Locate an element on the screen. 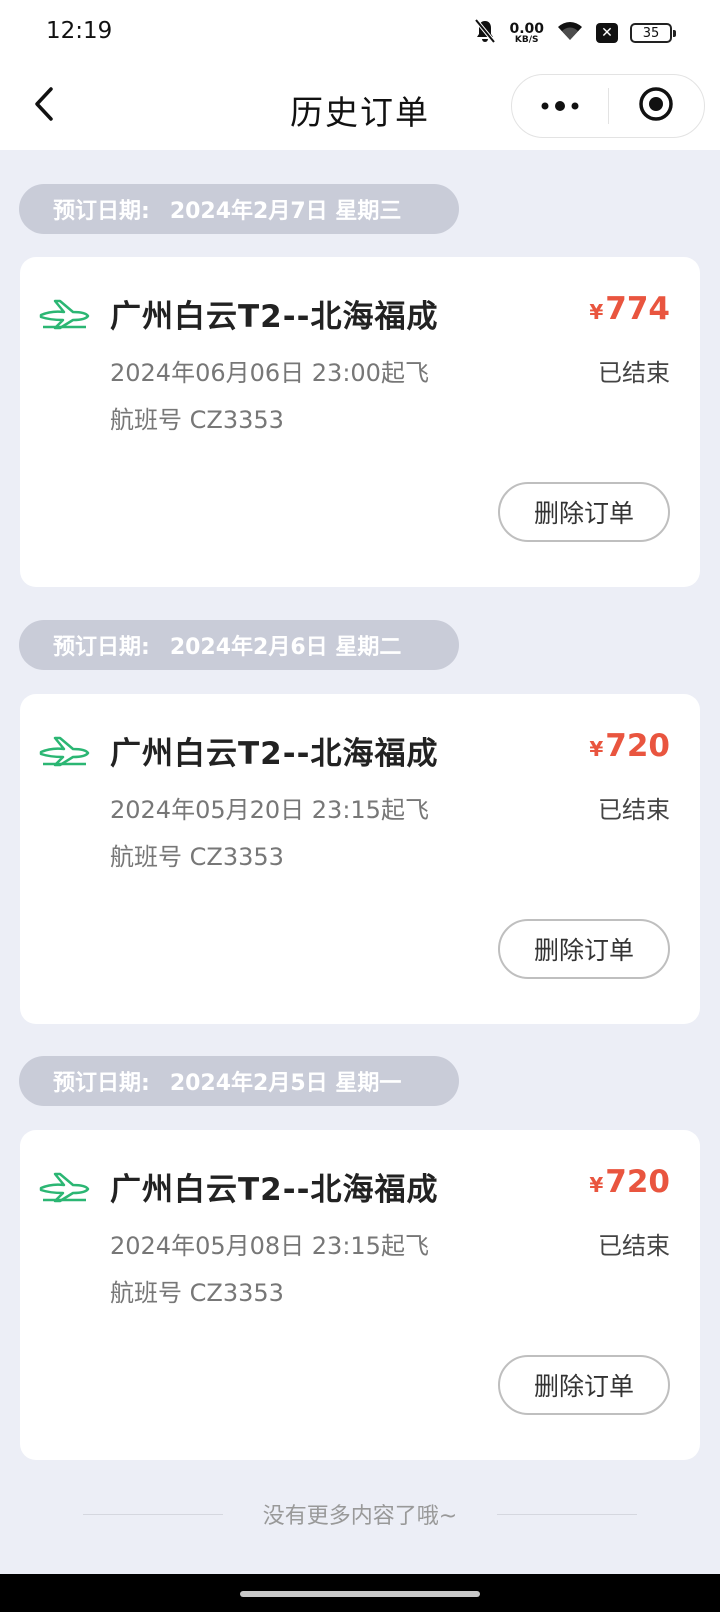 Image resolution: width=720 pixels, height=1612 pixels. target-circle-icon is located at coordinates (656, 106).